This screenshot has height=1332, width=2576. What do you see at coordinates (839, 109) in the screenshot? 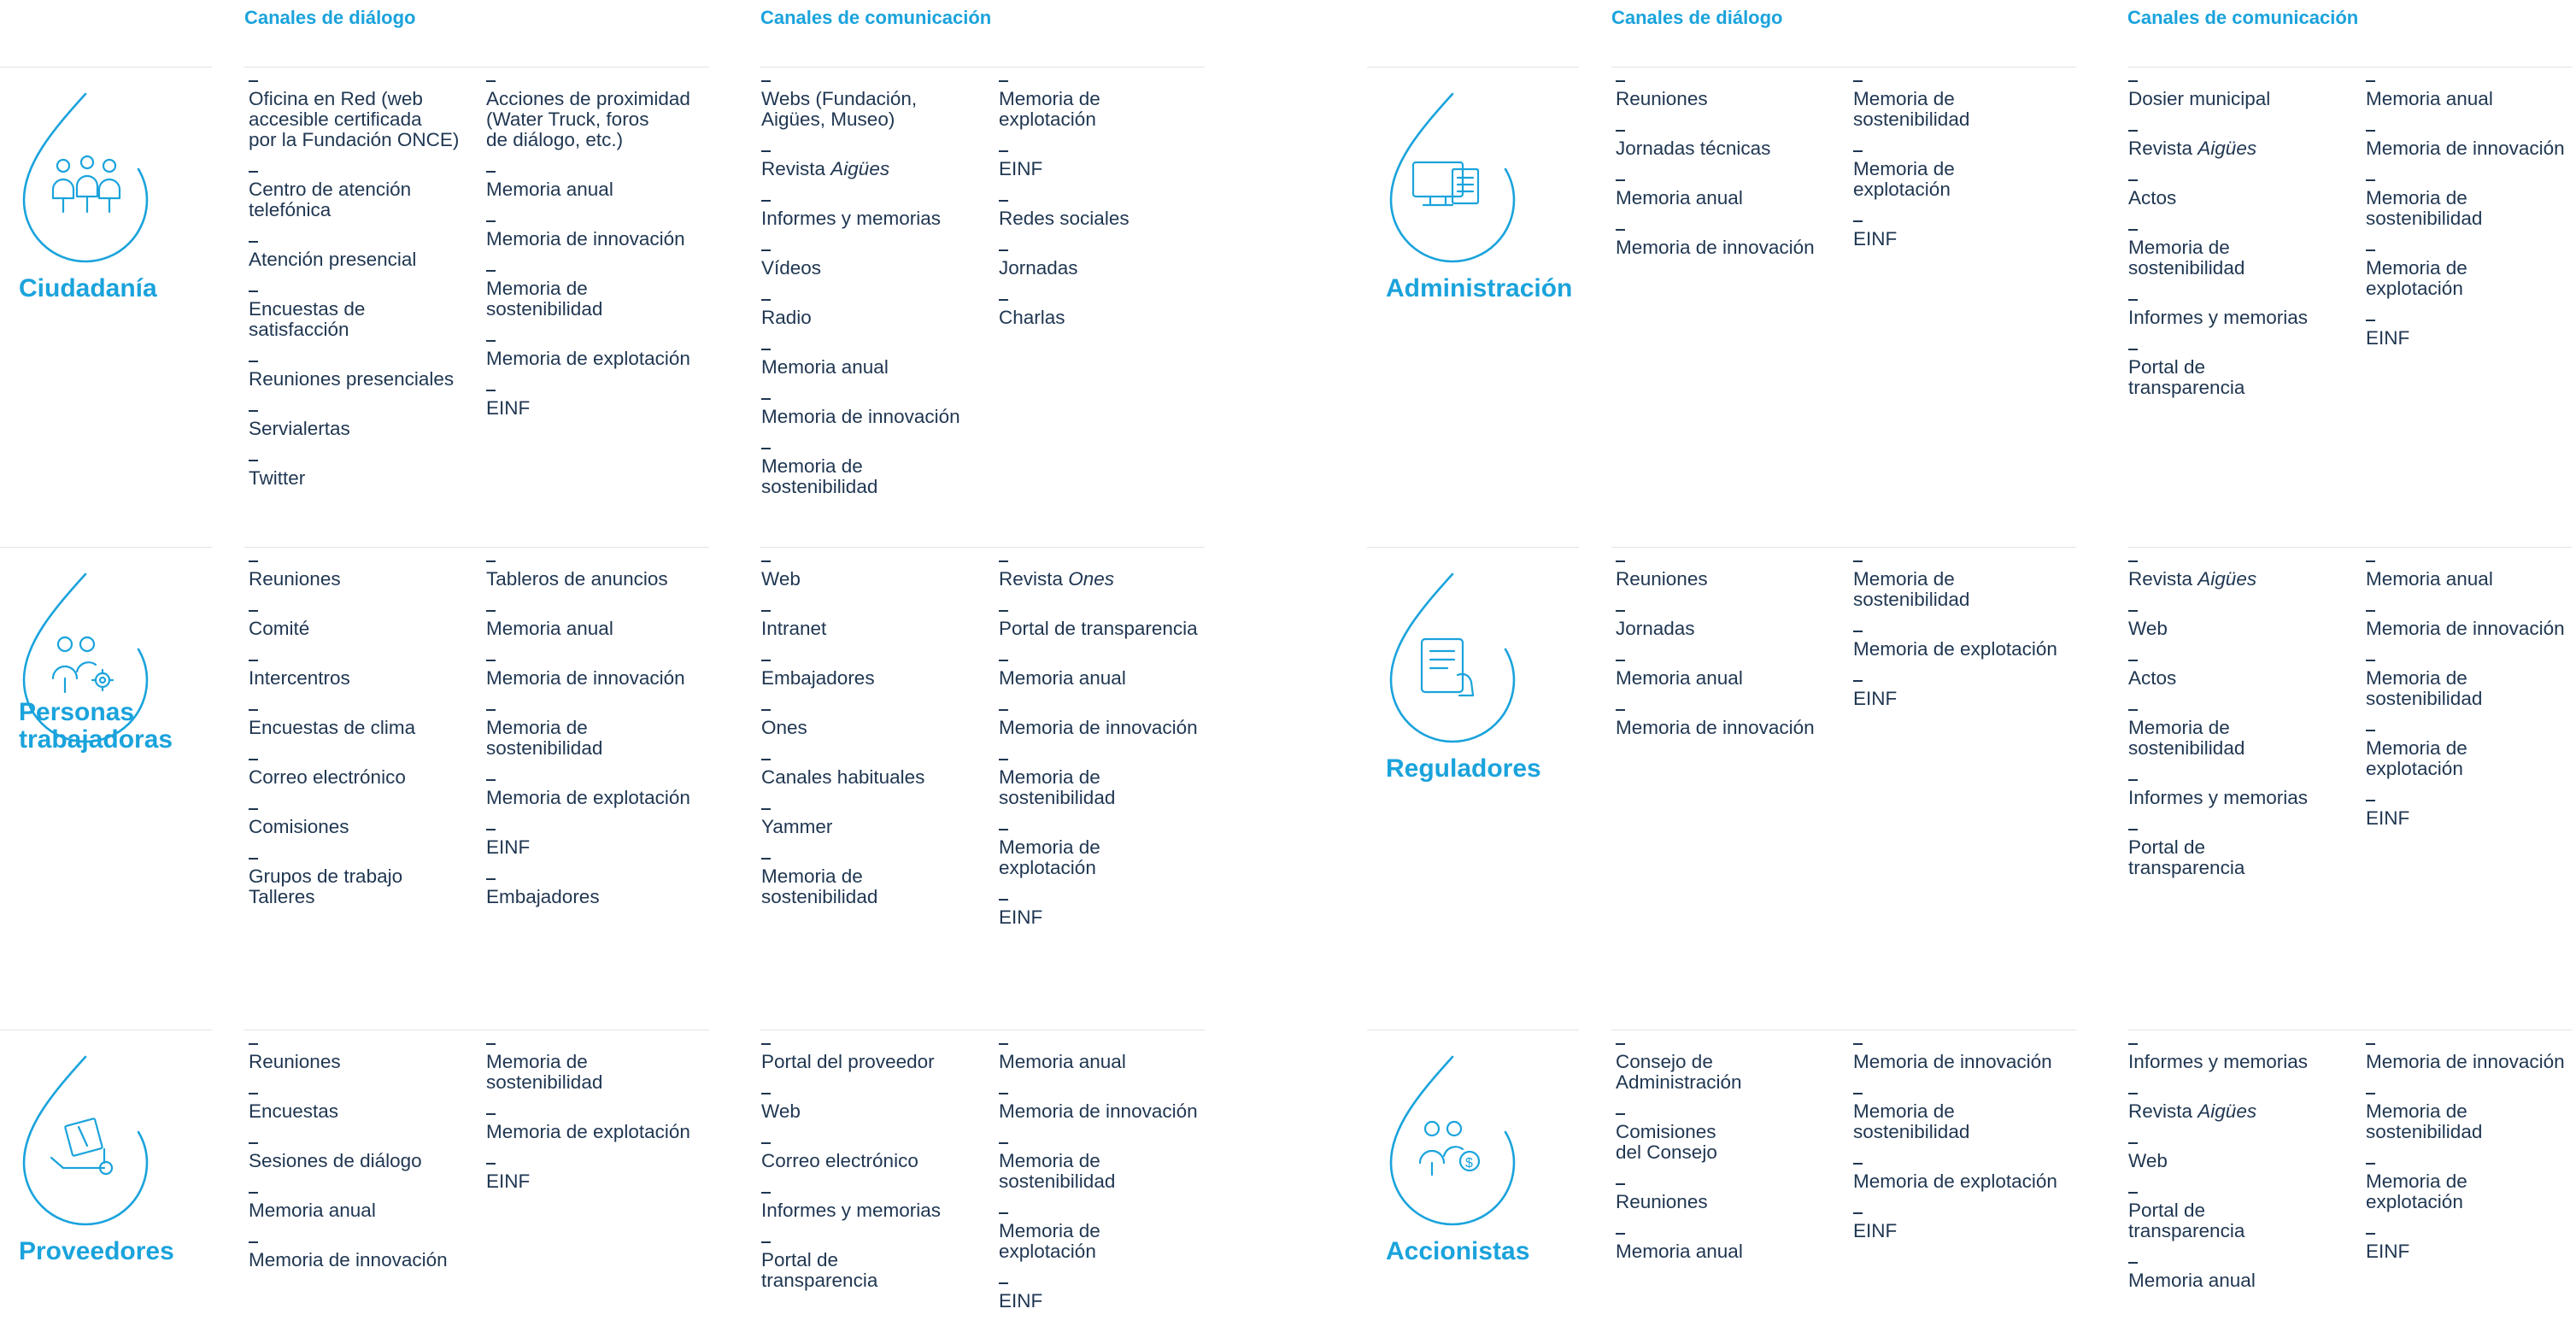
I see `list-item-text: Webs (Fundación, Aigües, Museo)` at bounding box center [839, 109].